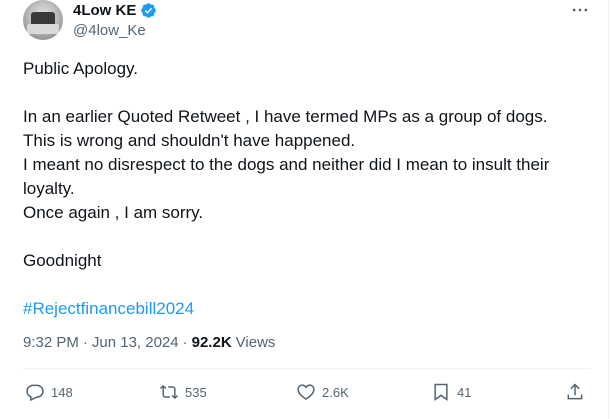 The width and height of the screenshot is (611, 419). I want to click on tweet-meta: 9:32 PM · Jun 13, 2024 · 92.2K Views, so click(149, 342).